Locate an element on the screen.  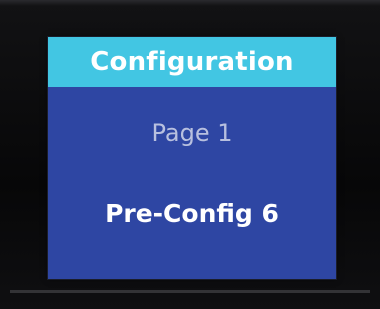
page-label: Page 1 is located at coordinates (192, 133).